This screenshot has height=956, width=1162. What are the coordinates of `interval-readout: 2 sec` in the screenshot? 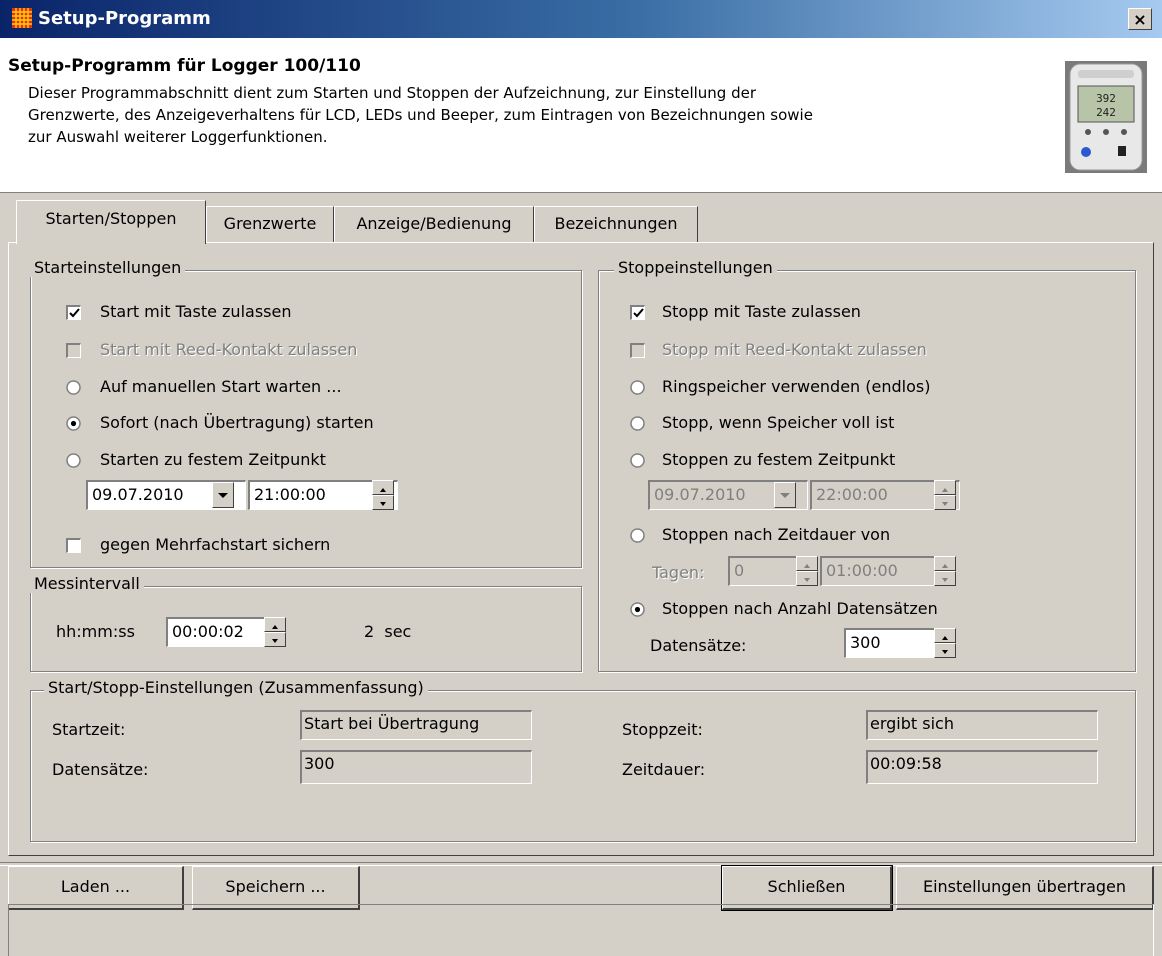 It's located at (388, 631).